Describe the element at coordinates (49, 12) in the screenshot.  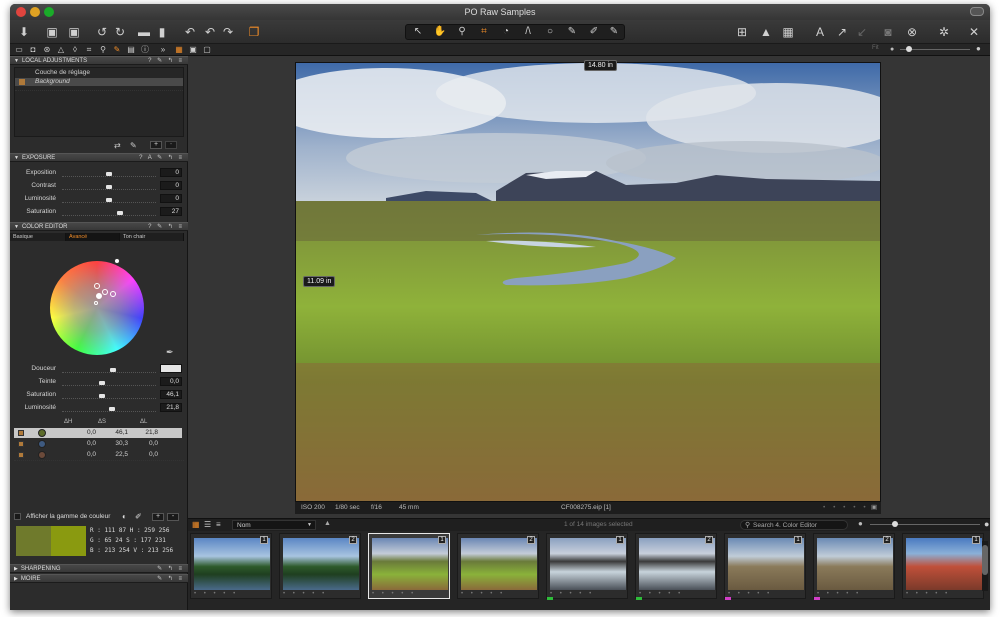
I see `zoom-window-button` at that location.